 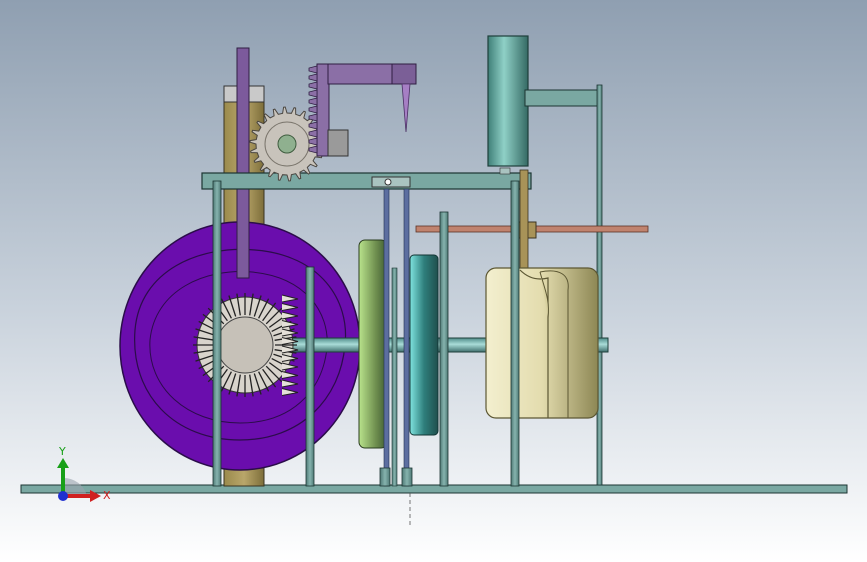 I want to click on cyan-disk, so click(x=424, y=345).